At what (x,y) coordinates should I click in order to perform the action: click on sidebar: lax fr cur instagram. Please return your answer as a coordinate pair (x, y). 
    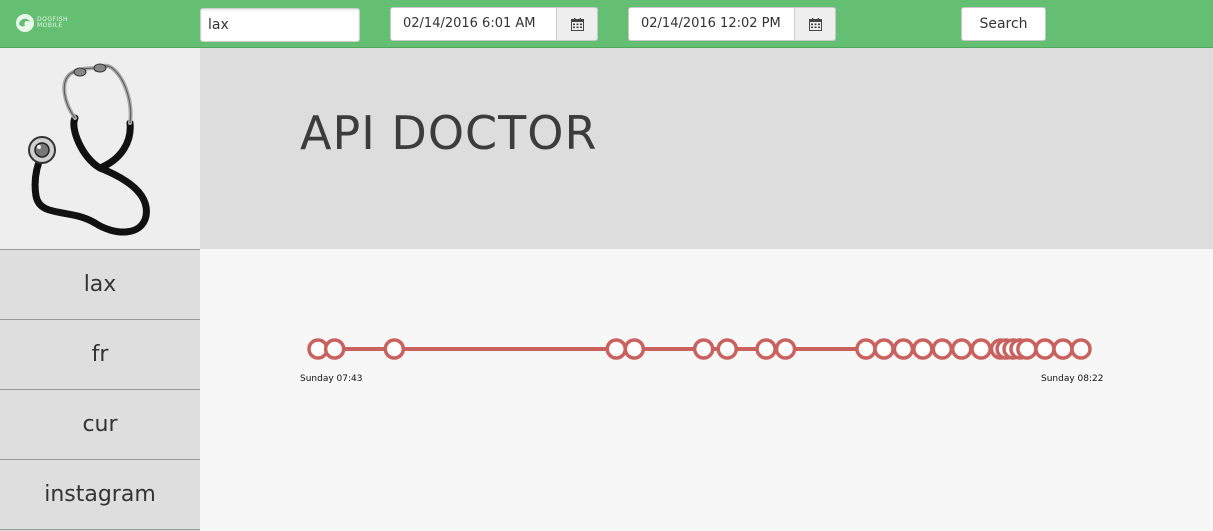
    Looking at the image, I should click on (100, 289).